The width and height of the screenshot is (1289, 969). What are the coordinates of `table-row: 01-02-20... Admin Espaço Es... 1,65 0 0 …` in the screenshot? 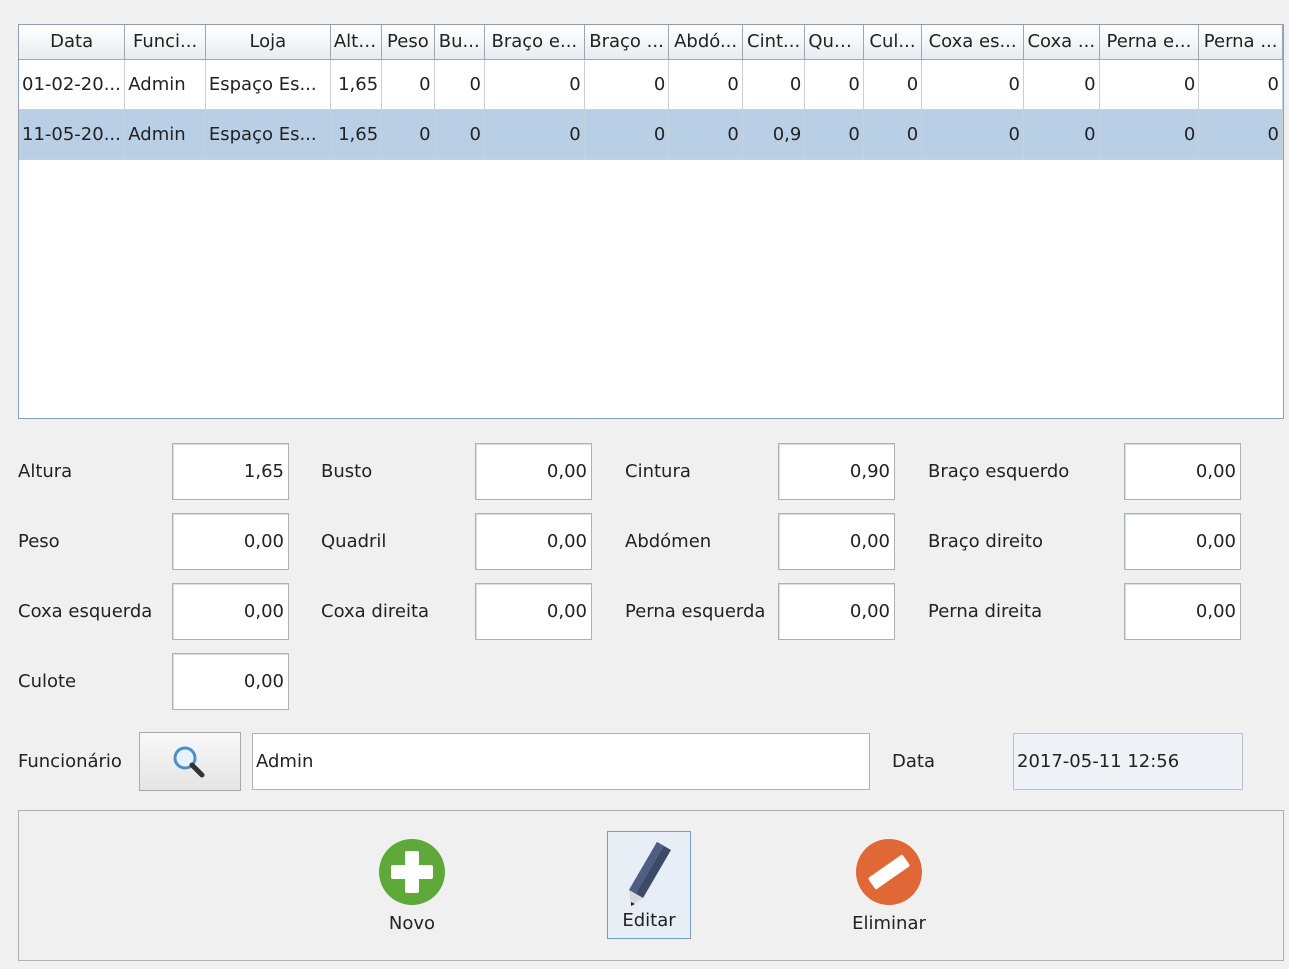 It's located at (651, 84).